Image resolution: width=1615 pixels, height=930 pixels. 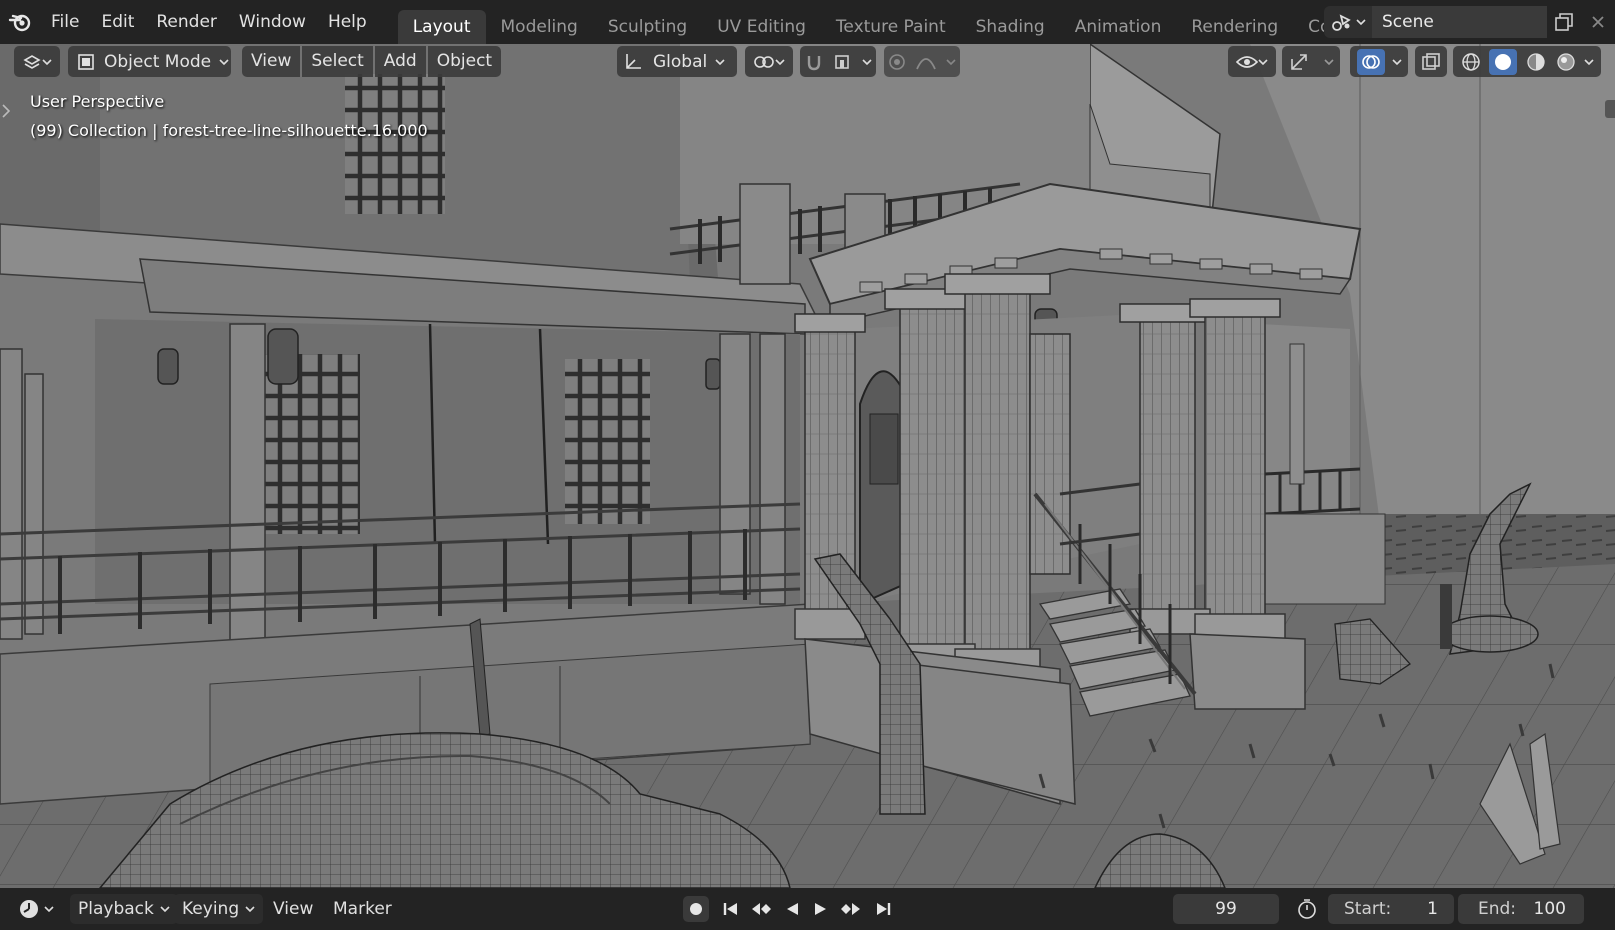 What do you see at coordinates (1368, 909) in the screenshot?
I see `start-frame-label: Start:` at bounding box center [1368, 909].